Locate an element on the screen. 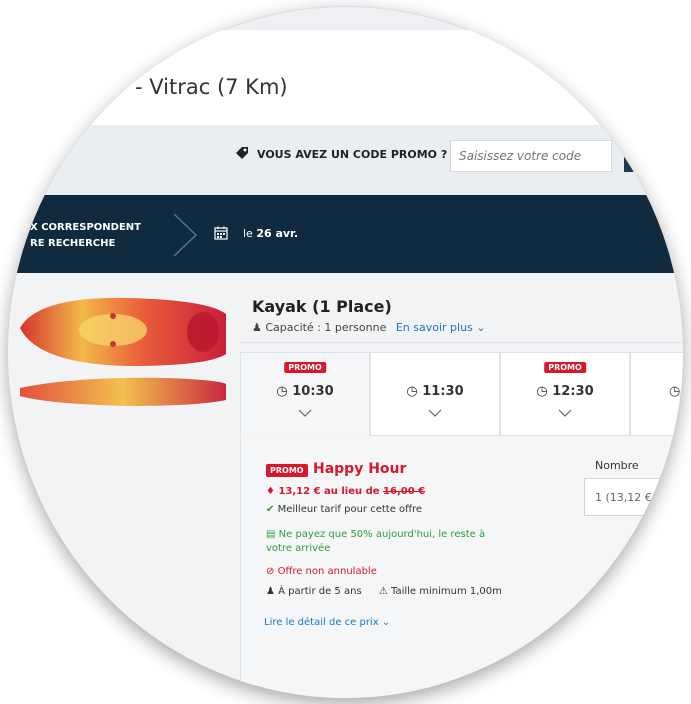 This screenshot has height=704, width=691. step-date: le 26 avr. is located at coordinates (270, 233).